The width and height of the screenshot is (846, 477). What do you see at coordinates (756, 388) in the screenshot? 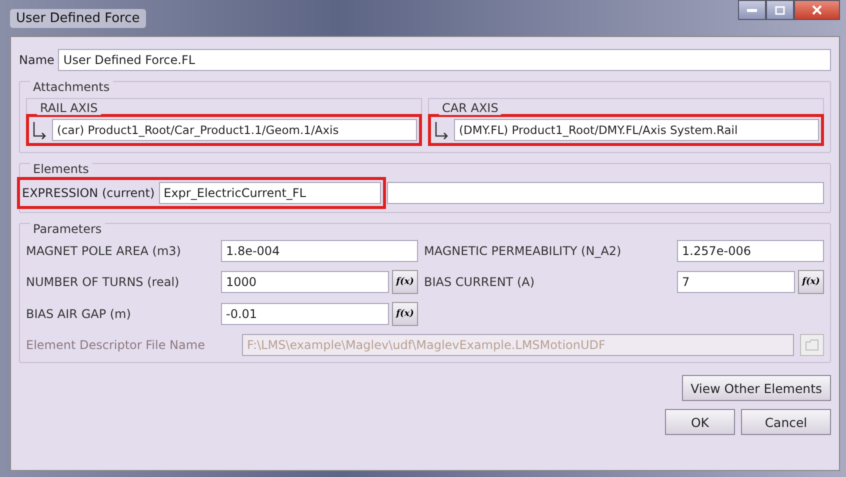
I see `view-elements-button: View Other Elements` at bounding box center [756, 388].